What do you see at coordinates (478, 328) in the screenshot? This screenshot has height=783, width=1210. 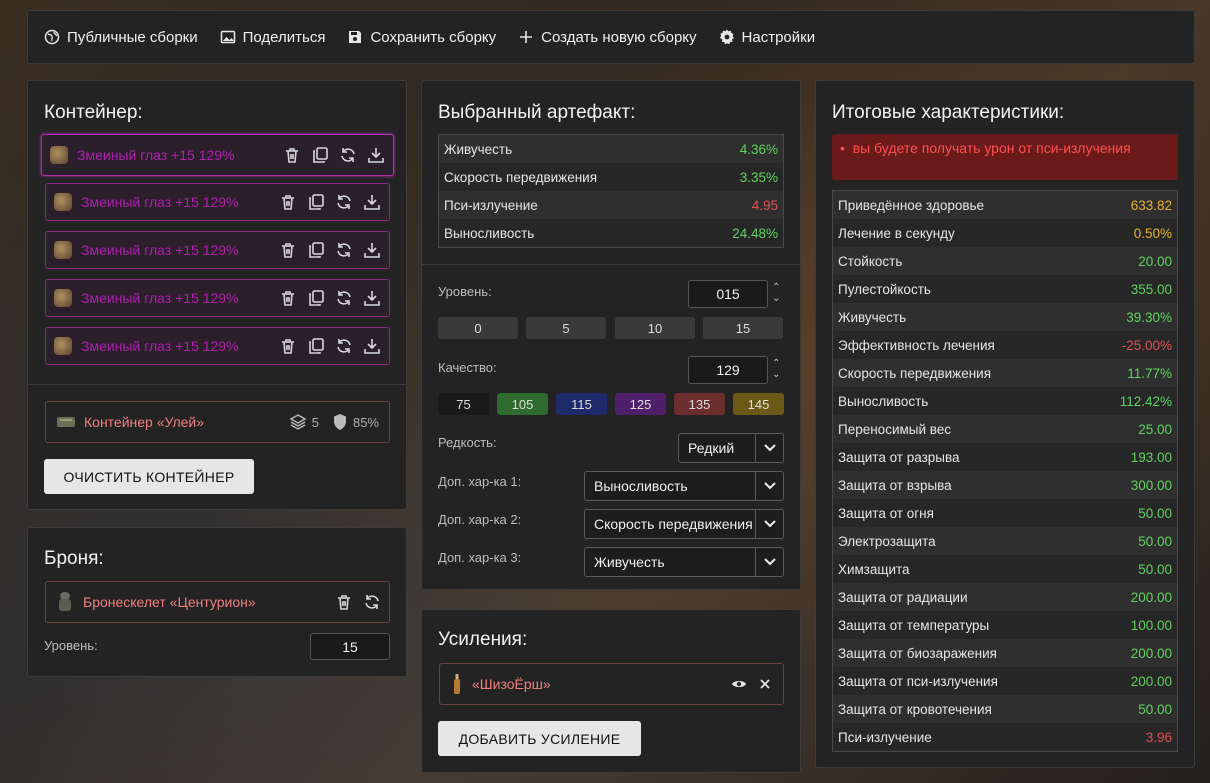 I see `level-preset-button: 0` at bounding box center [478, 328].